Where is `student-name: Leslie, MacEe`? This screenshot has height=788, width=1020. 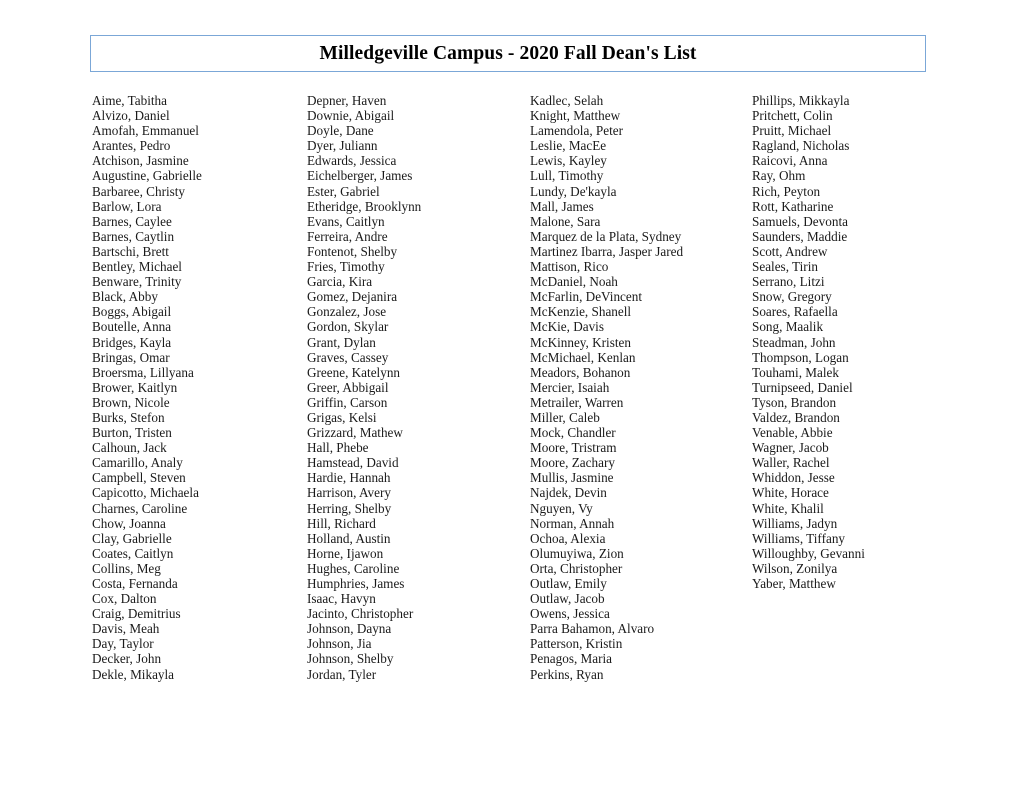
student-name: Leslie, MacEe is located at coordinates (568, 146).